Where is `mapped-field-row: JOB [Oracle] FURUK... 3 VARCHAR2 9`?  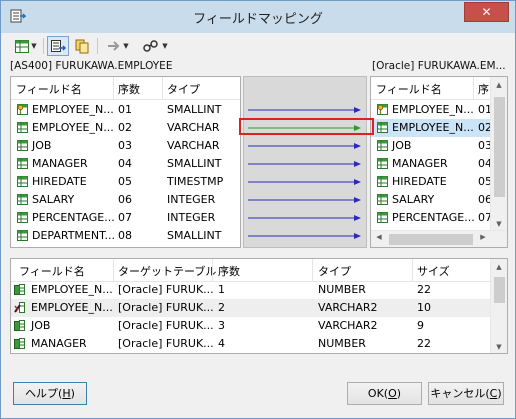
mapped-field-row: JOB [Oracle] FURUK... 3 VARCHAR2 9 is located at coordinates (250, 326).